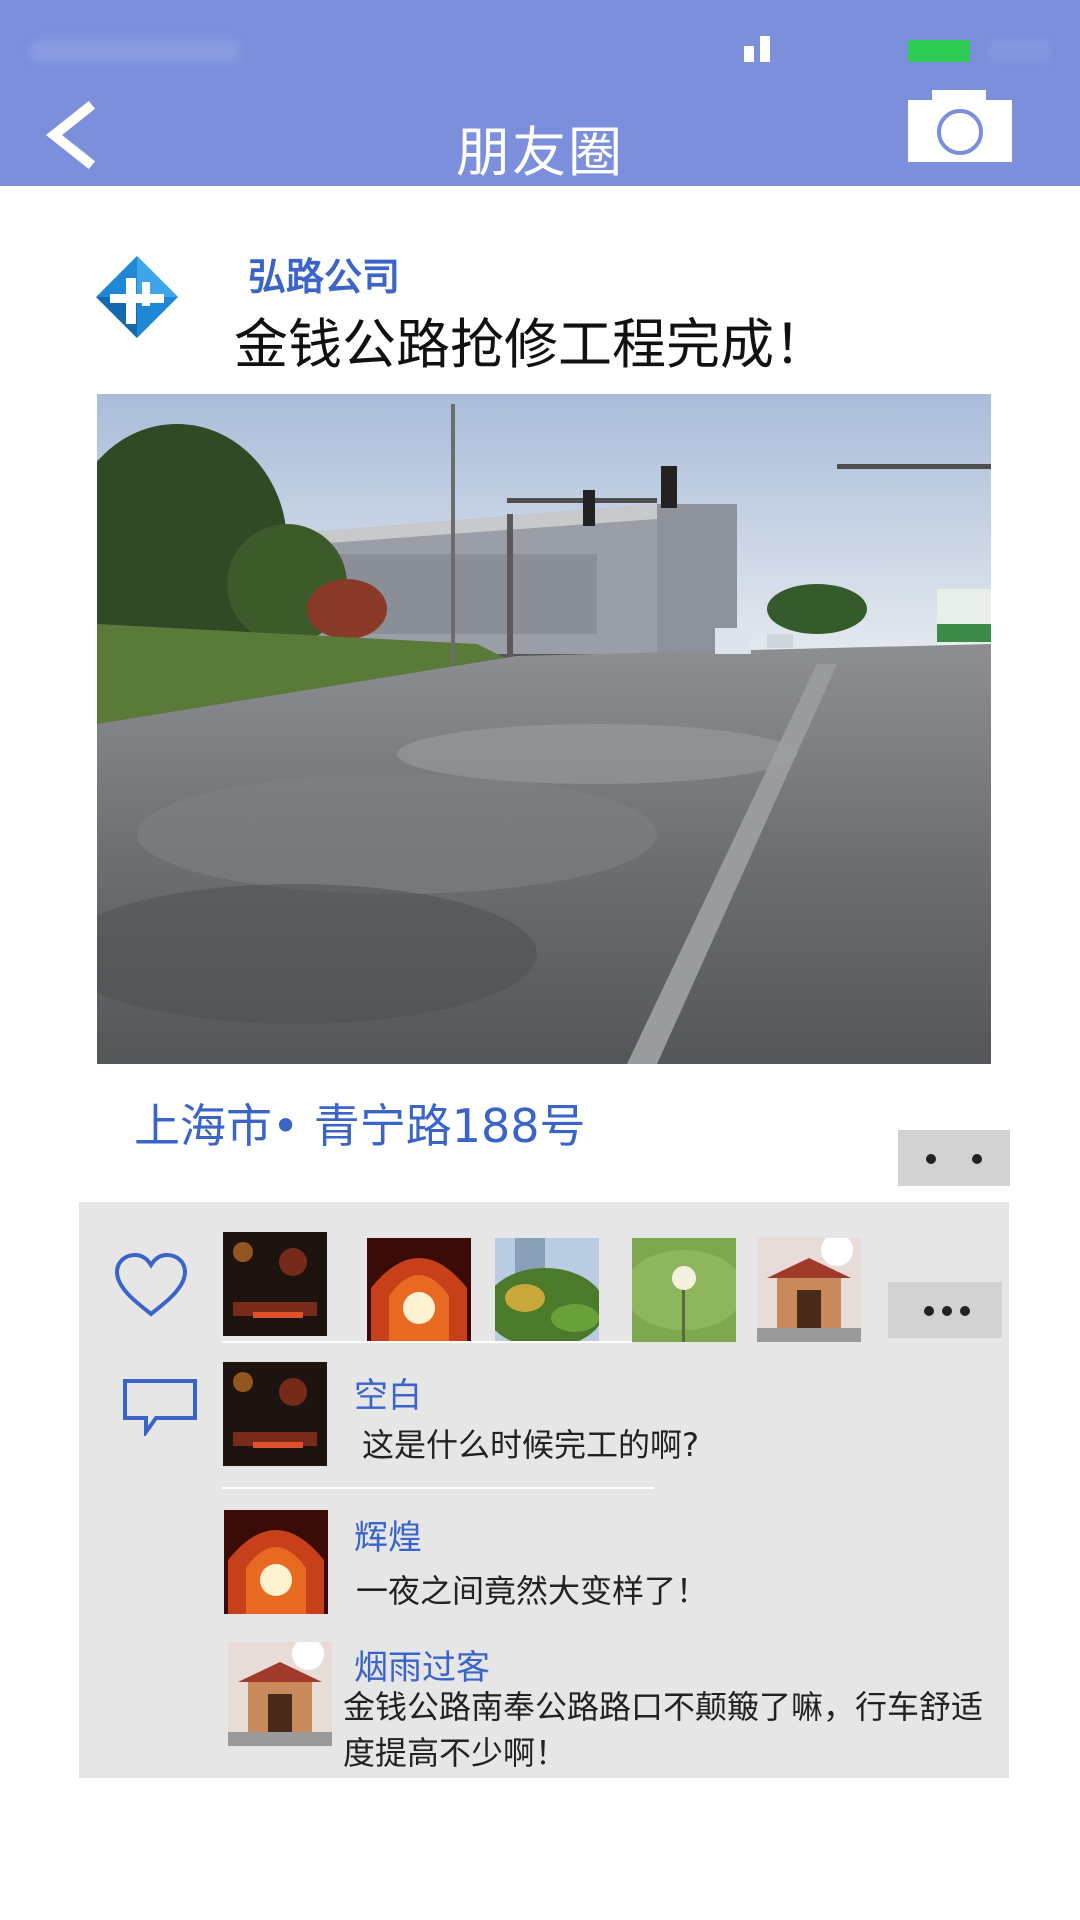 Image resolution: width=1080 pixels, height=1920 pixels. Describe the element at coordinates (540, 93) in the screenshot. I see `top-bar: 朋友圈` at that location.